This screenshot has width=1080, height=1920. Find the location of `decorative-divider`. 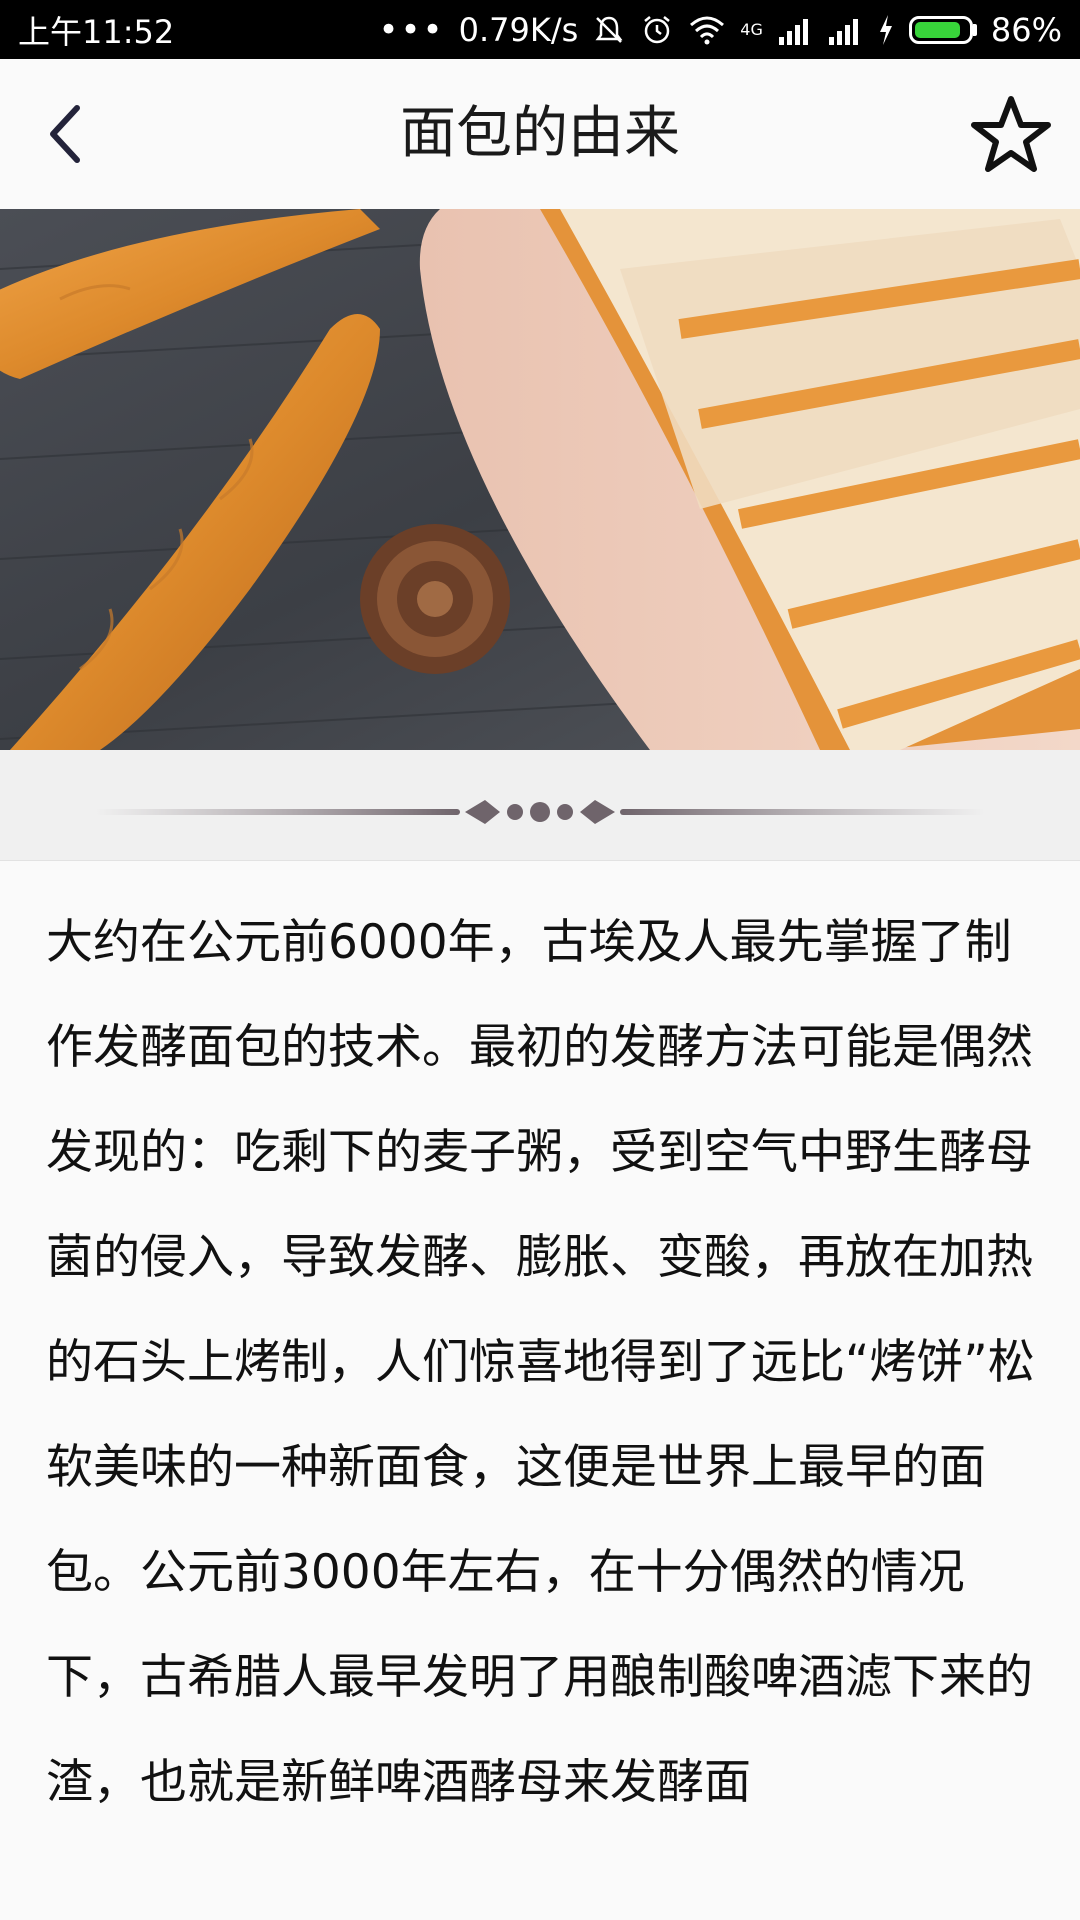

decorative-divider is located at coordinates (540, 805).